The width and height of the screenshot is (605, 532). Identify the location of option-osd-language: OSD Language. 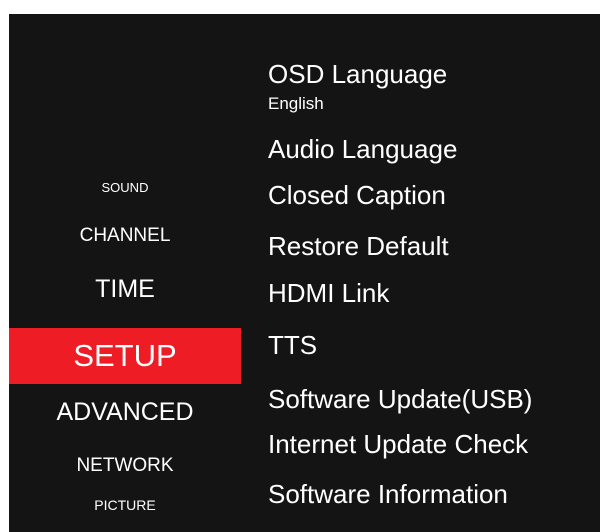
(357, 74).